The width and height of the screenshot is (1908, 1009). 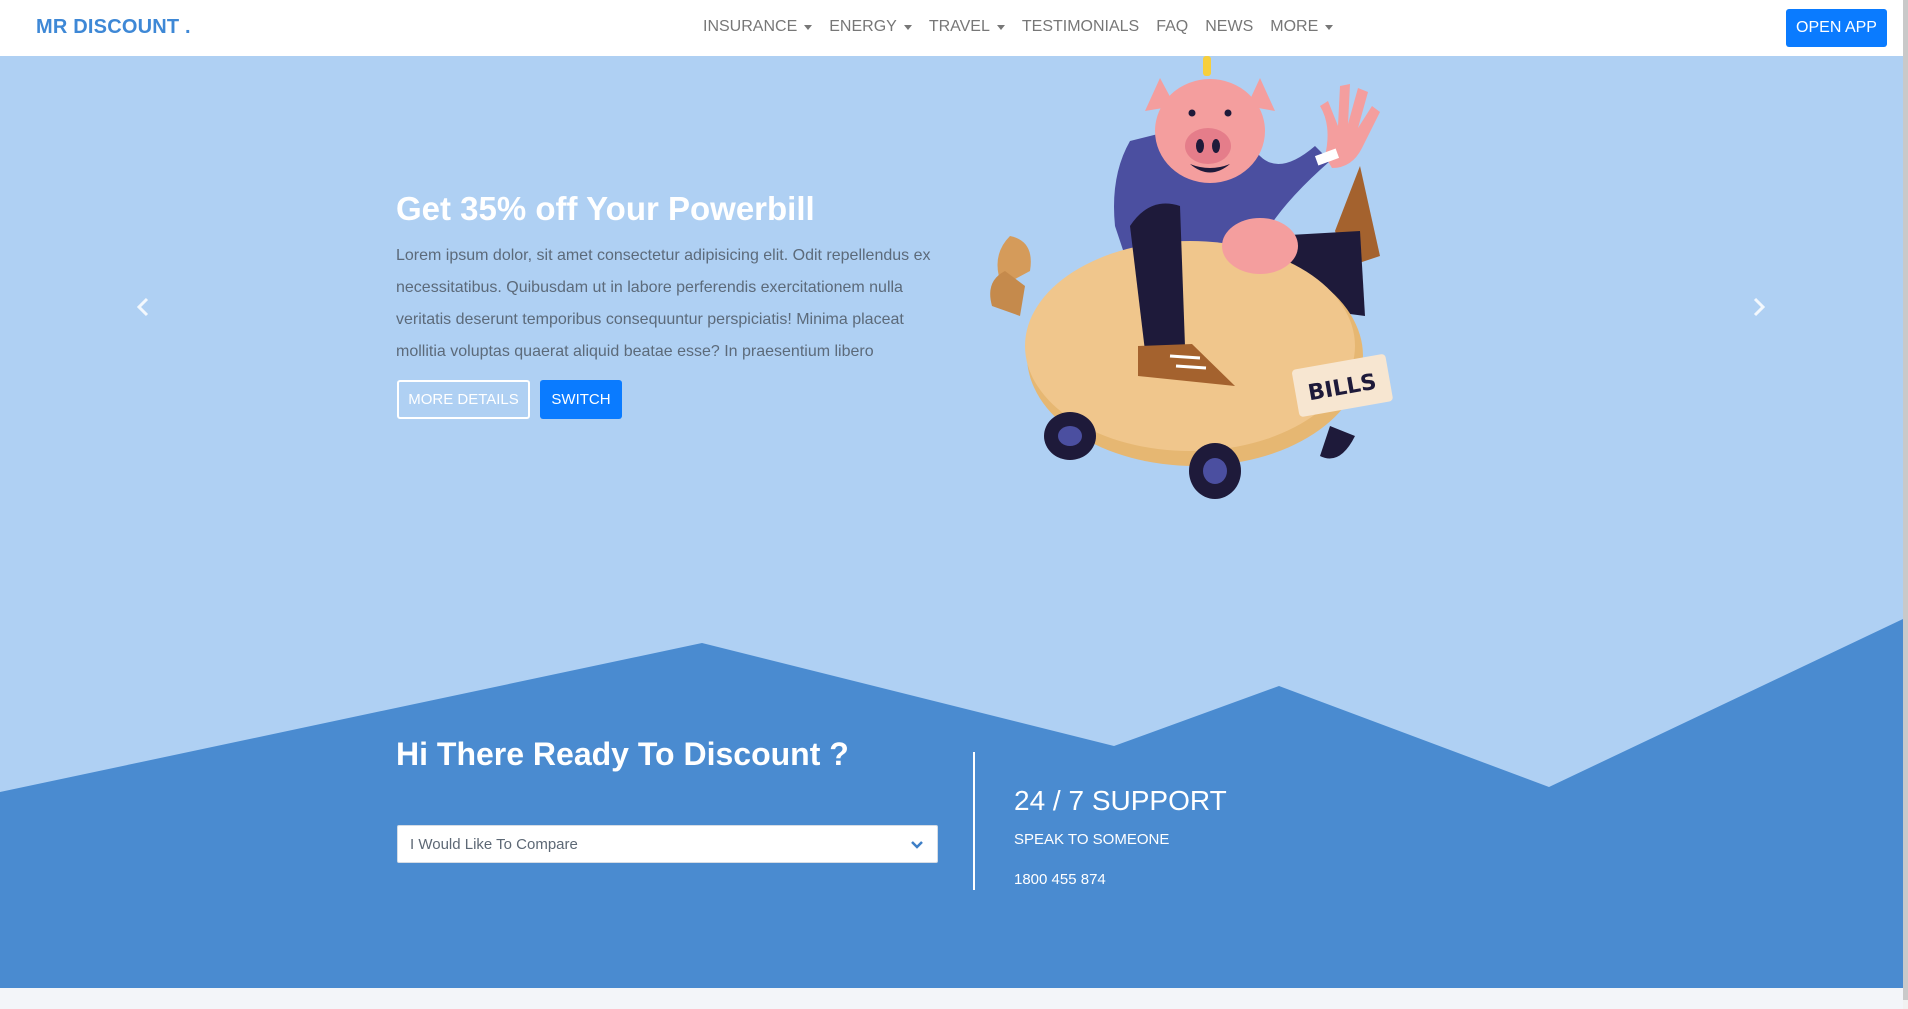 I want to click on switch-button: SWITCH, so click(x=581, y=399).